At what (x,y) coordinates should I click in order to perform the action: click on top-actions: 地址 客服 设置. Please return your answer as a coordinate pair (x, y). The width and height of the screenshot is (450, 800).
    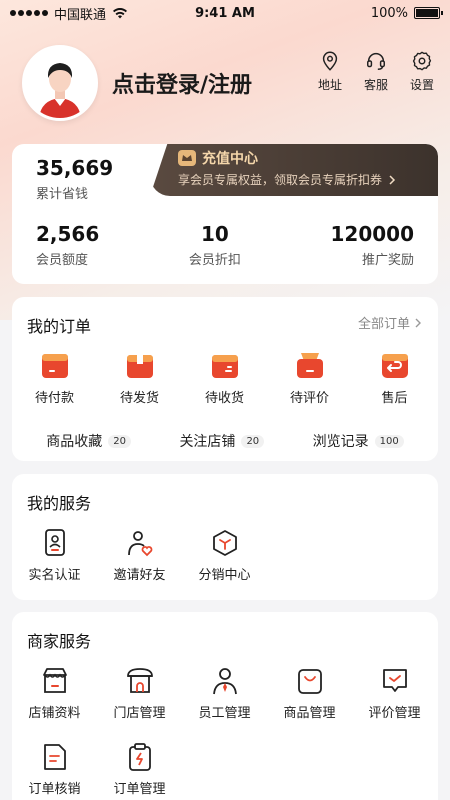
    Looking at the image, I should click on (376, 71).